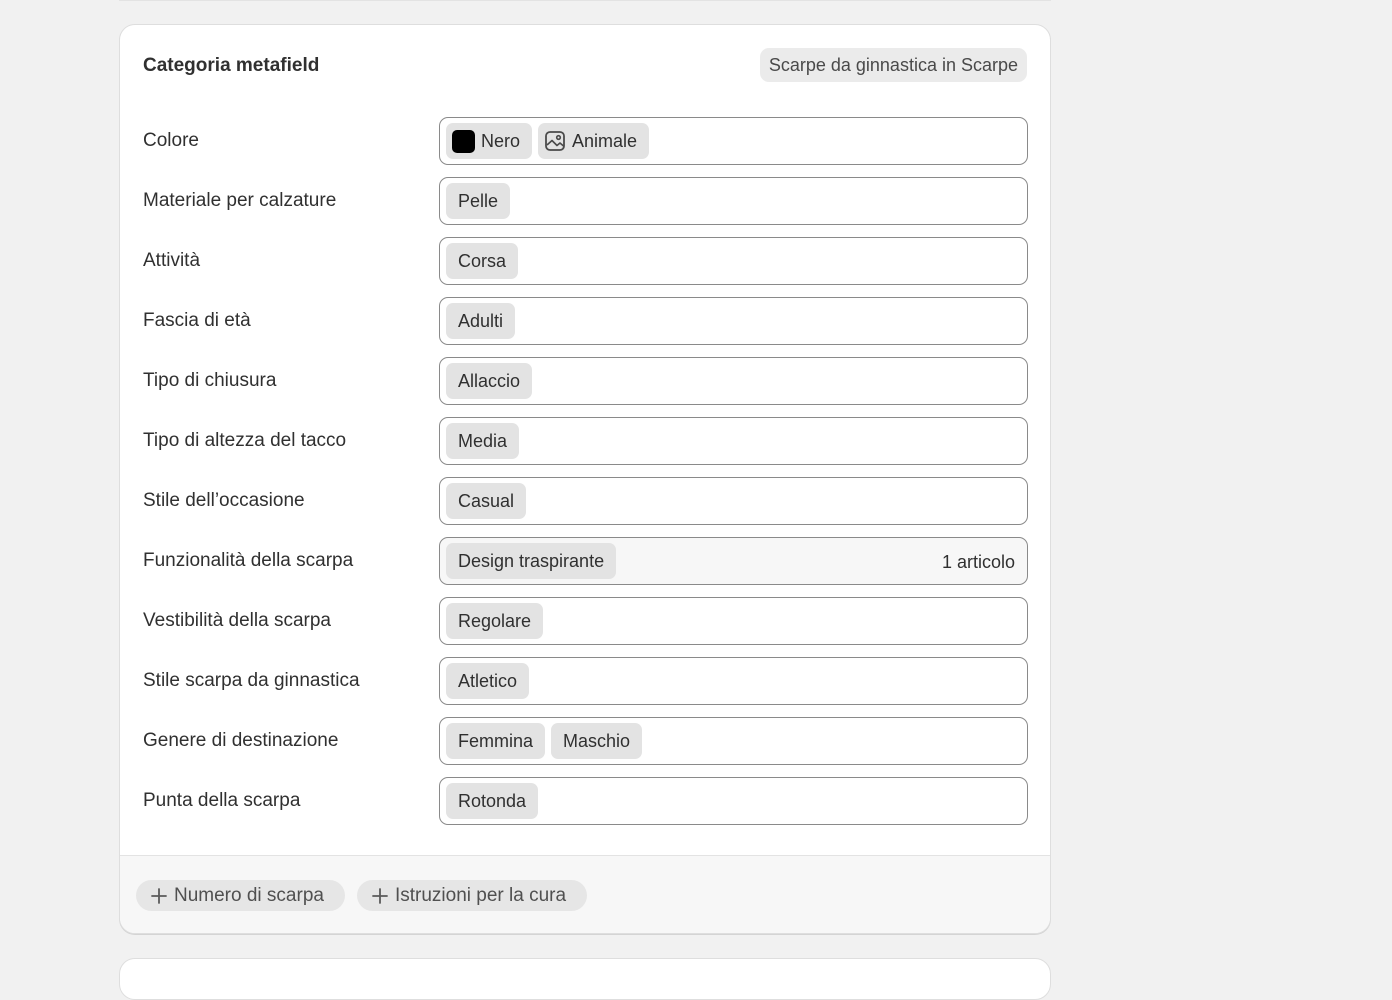 The height and width of the screenshot is (1000, 1392). I want to click on metafield-row-attivita: Attività Corsa, so click(586, 267).